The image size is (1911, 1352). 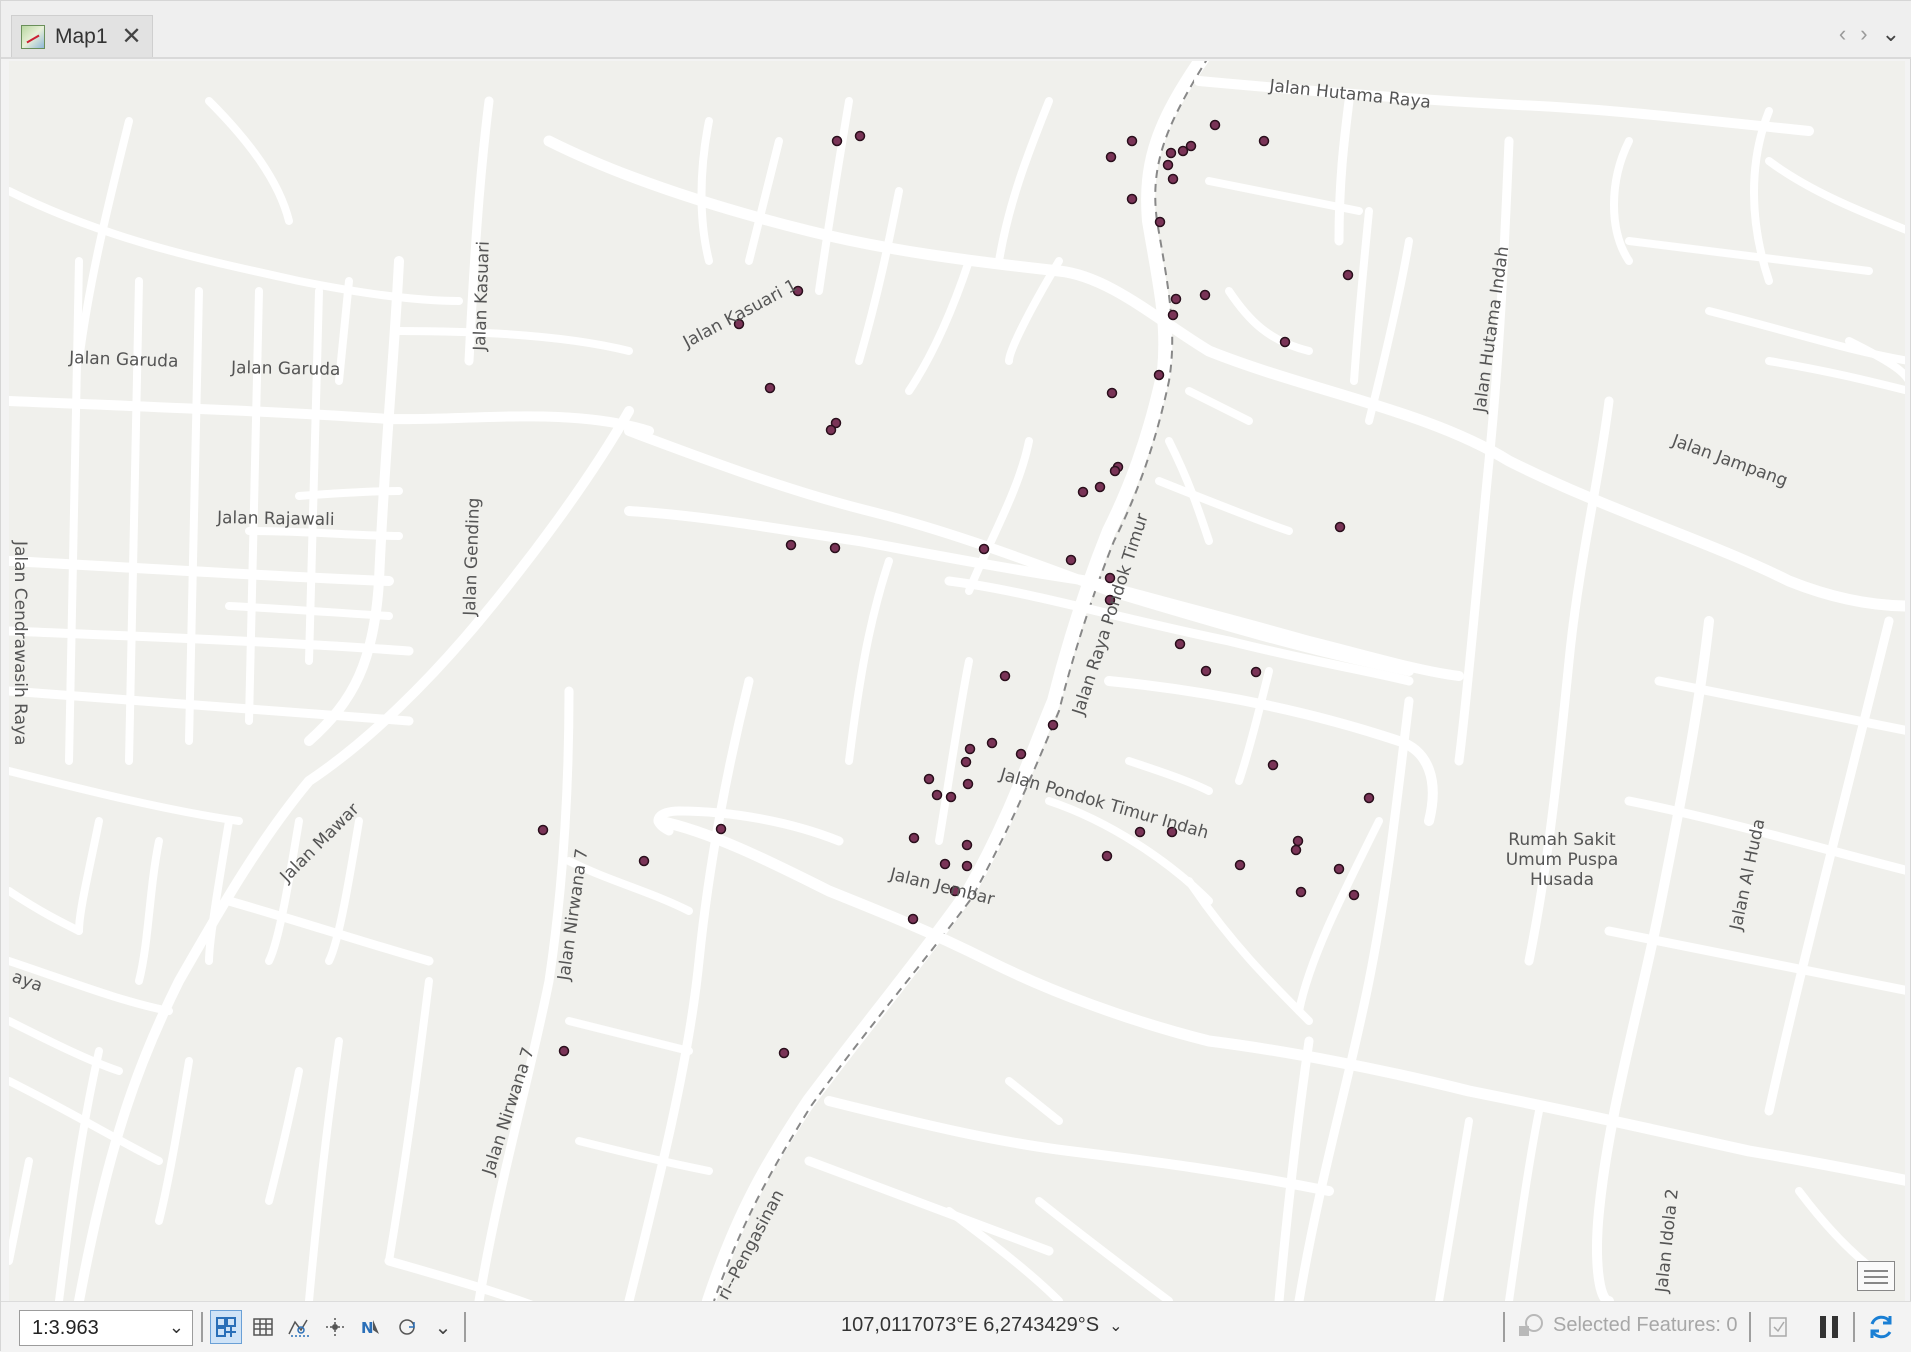 What do you see at coordinates (299, 1327) in the screenshot?
I see `snapping-button` at bounding box center [299, 1327].